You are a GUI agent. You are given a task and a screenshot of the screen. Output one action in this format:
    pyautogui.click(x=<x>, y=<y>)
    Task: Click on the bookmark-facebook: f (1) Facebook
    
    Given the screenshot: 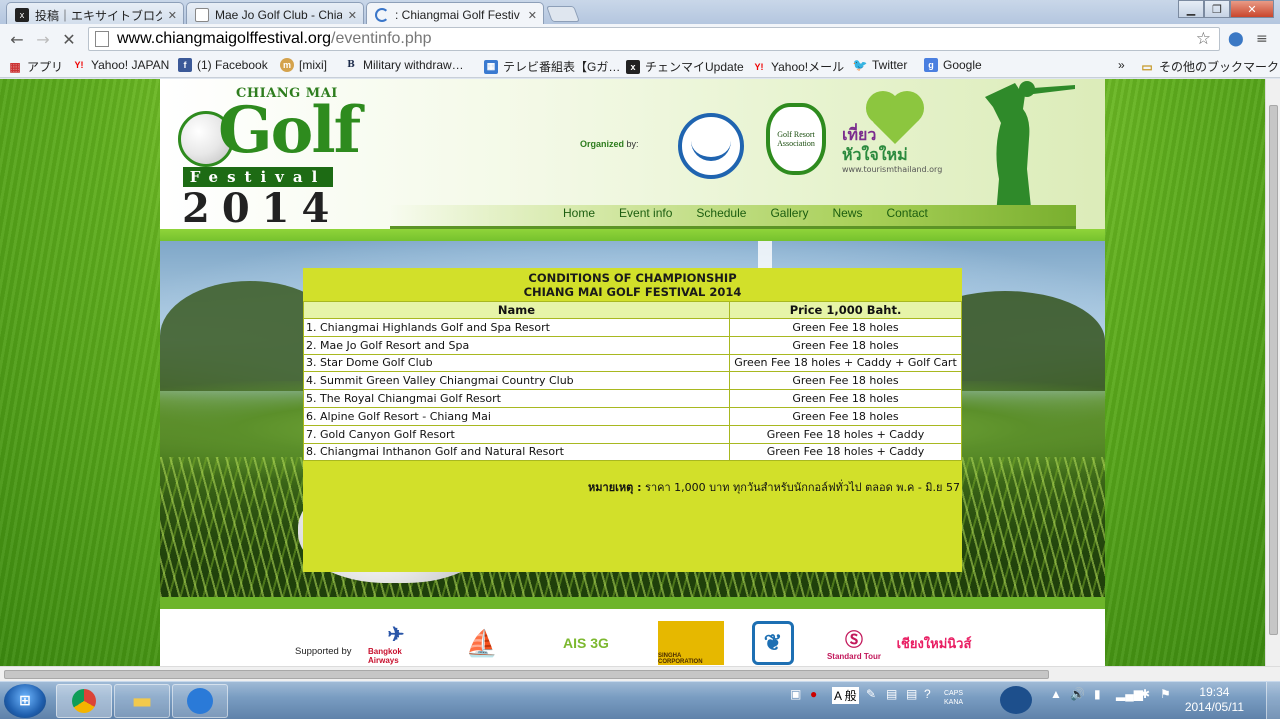 What is the action you would take?
    pyautogui.click(x=223, y=65)
    